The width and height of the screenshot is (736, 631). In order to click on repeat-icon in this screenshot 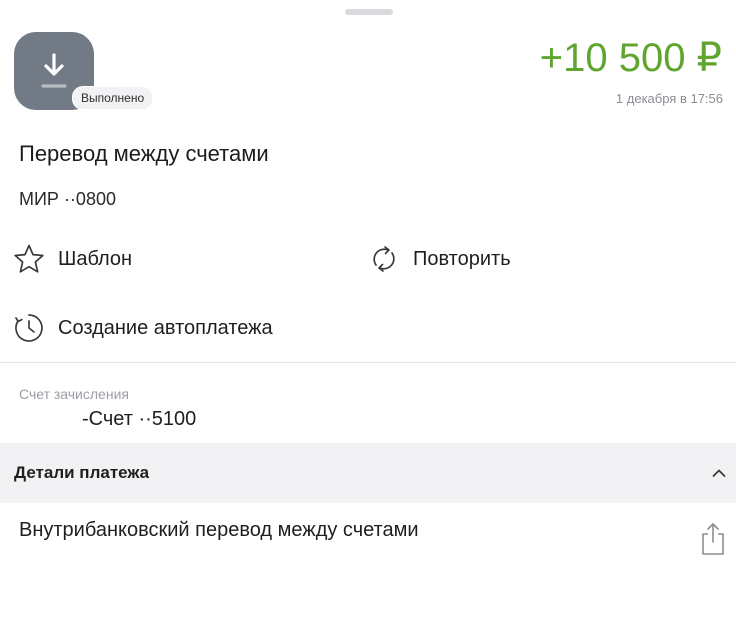, I will do `click(384, 259)`.